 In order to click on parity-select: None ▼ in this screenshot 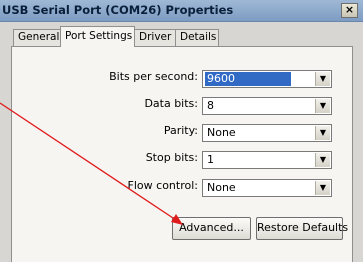, I will do `click(267, 133)`.